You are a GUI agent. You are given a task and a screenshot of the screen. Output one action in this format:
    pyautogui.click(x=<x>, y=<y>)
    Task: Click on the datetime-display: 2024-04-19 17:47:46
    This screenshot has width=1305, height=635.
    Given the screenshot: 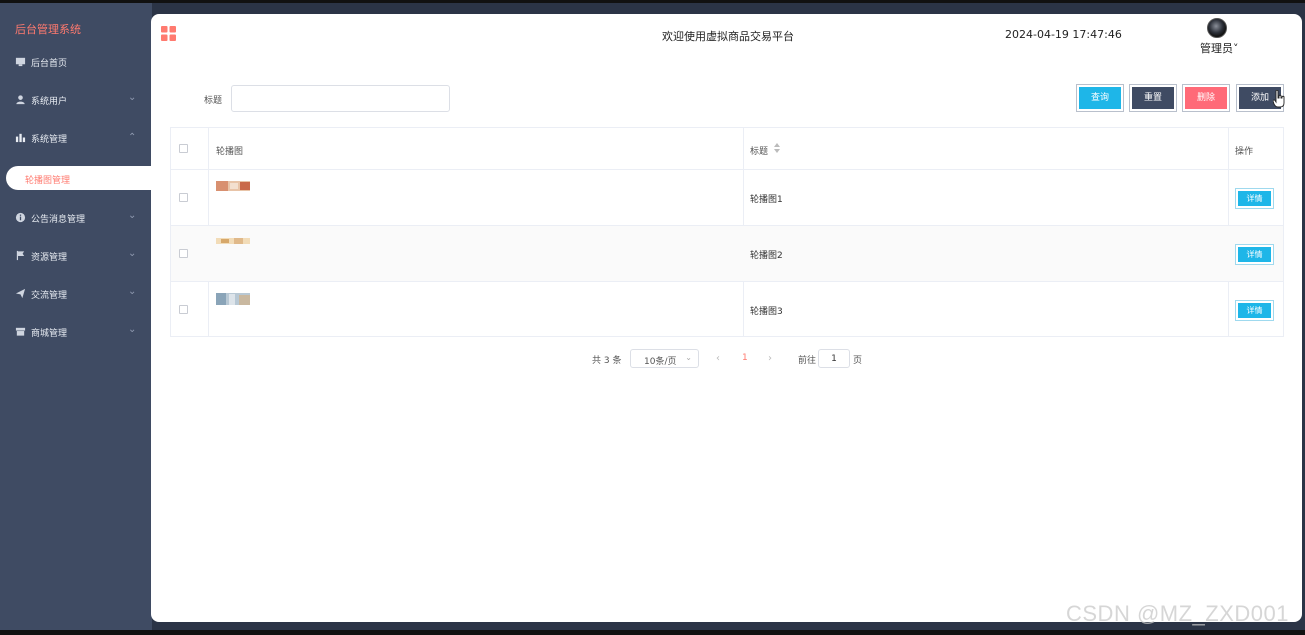 What is the action you would take?
    pyautogui.click(x=1063, y=34)
    